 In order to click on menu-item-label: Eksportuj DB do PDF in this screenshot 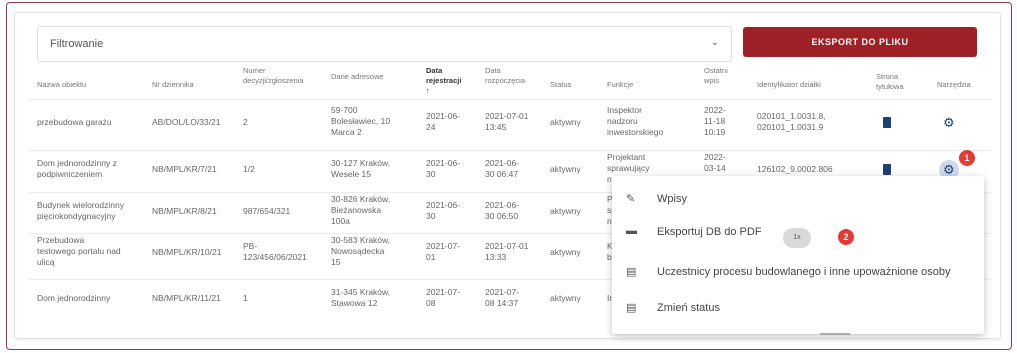, I will do `click(709, 232)`.